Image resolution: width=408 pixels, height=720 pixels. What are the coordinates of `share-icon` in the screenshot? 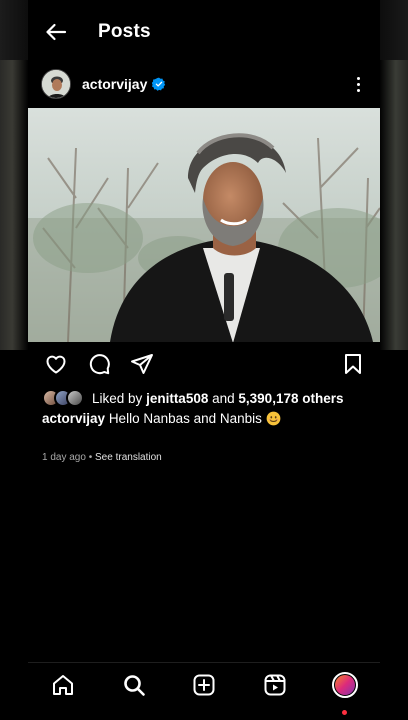 It's located at (142, 364).